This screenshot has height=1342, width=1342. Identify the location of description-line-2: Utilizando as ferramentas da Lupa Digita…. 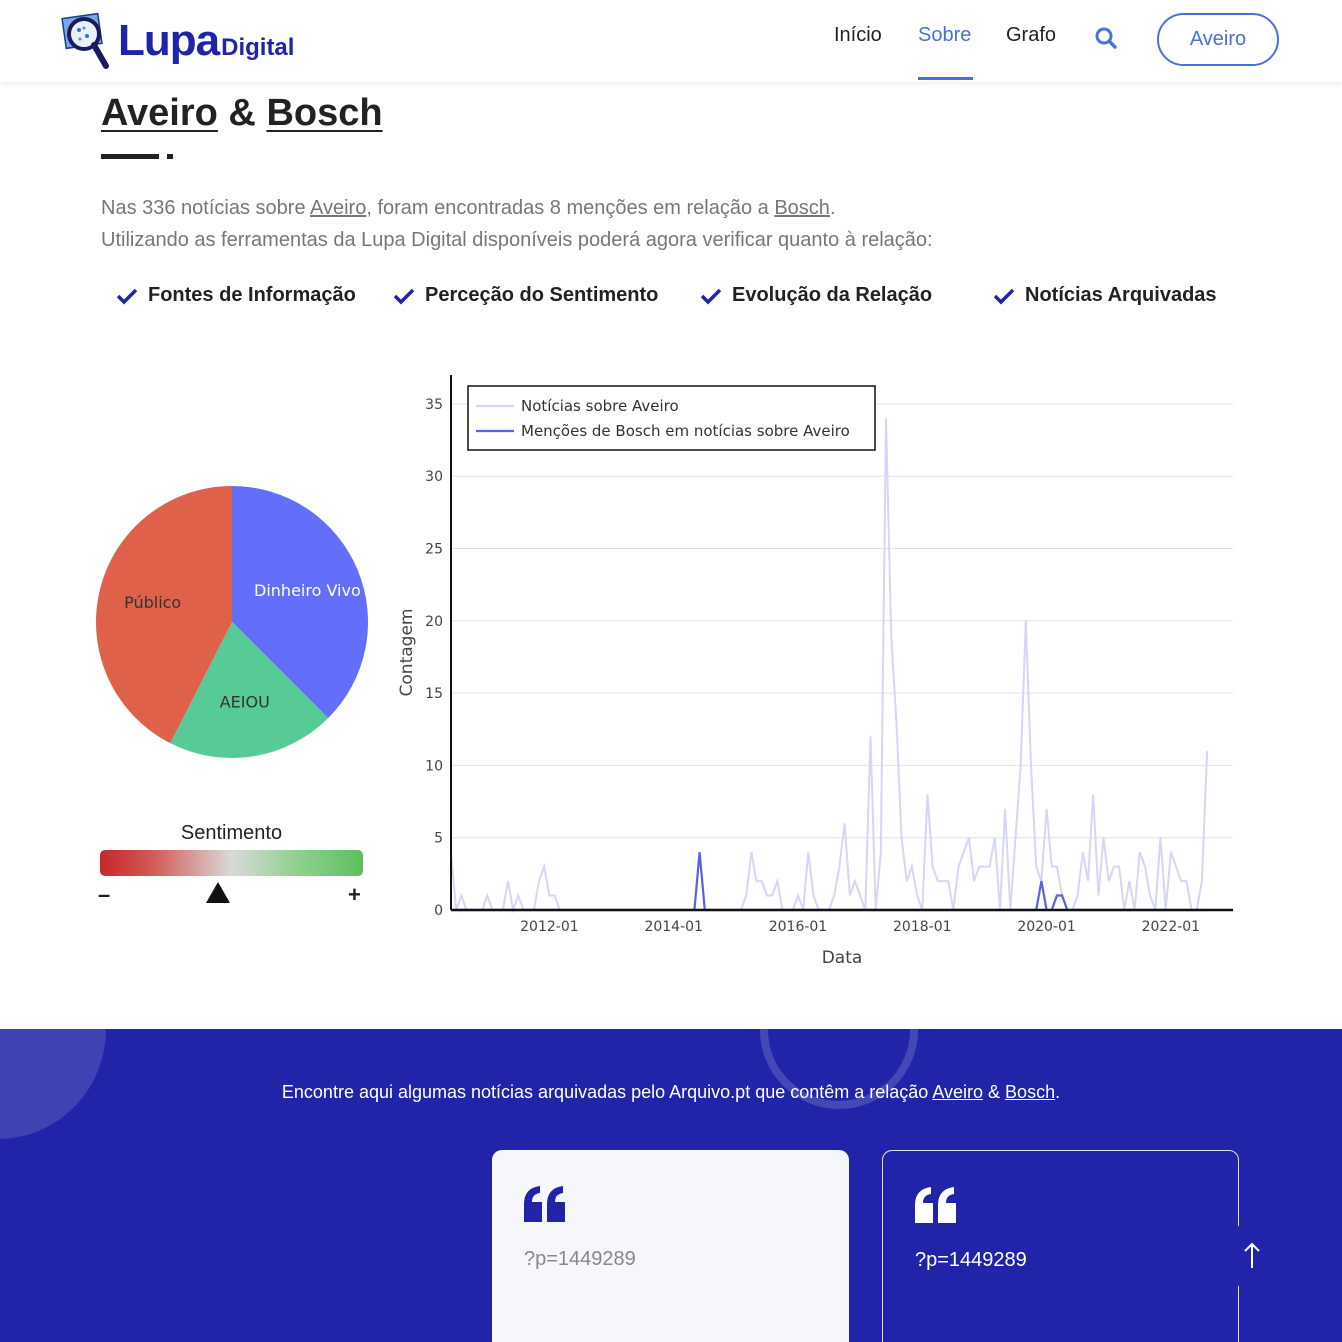
(517, 240).